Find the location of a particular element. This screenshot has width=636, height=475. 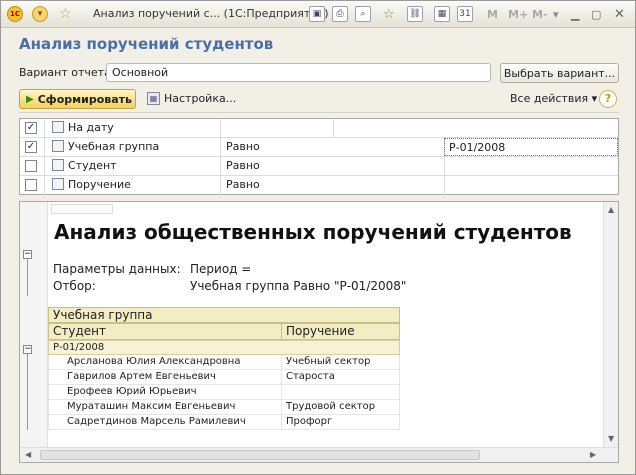

param-row: ✓ На дату is located at coordinates (319, 128).